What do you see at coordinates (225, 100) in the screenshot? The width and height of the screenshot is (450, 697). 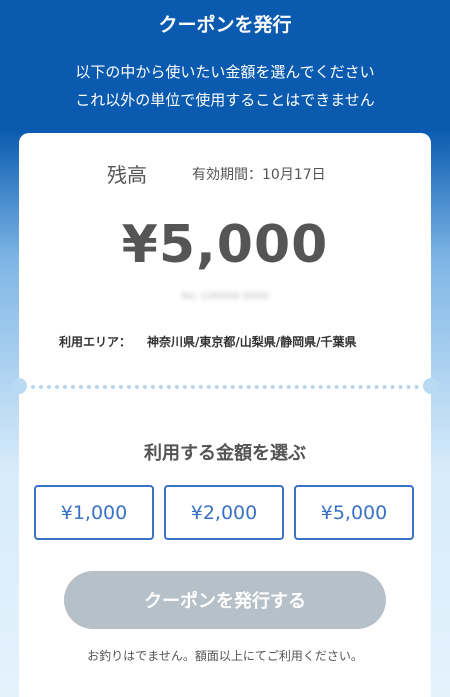 I see `subtitle-line-2: これ以外の単位で使用することはできません` at bounding box center [225, 100].